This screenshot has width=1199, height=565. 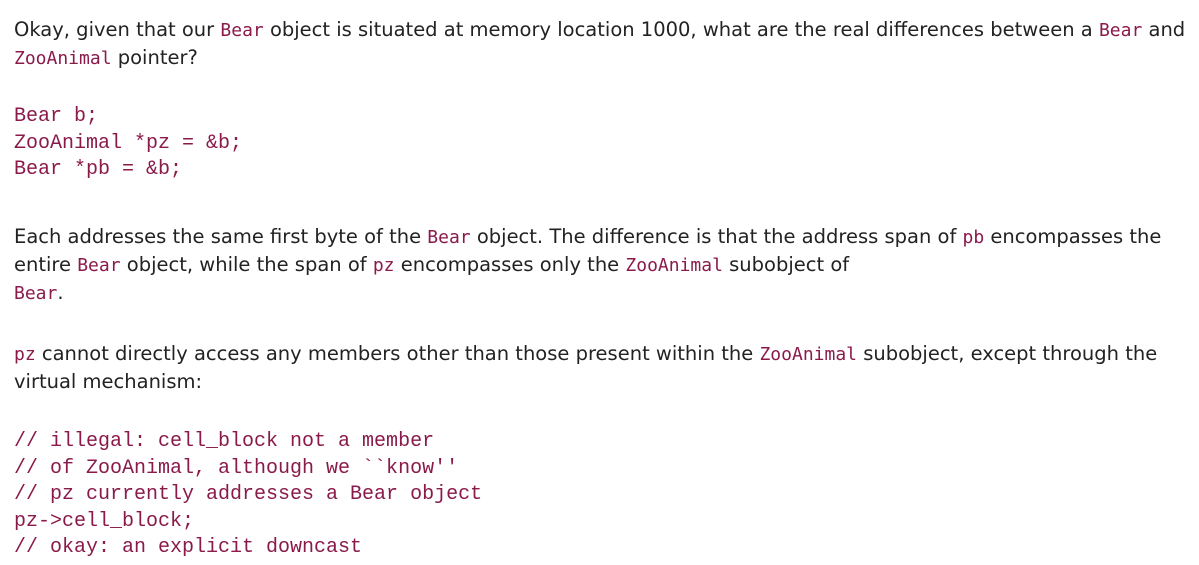 I want to click on code-line: // illegal: cell_block not a member, so click(x=224, y=441).